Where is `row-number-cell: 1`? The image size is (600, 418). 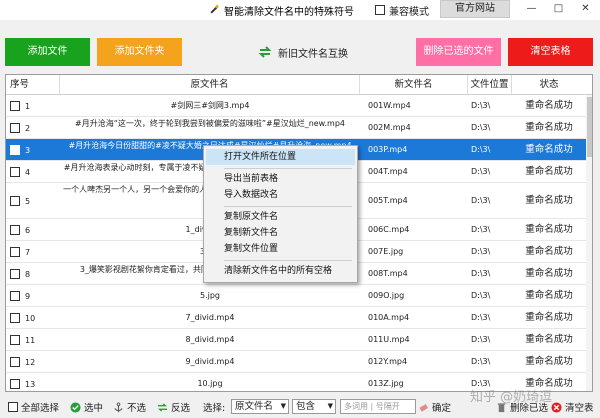 row-number-cell: 1 is located at coordinates (33, 106).